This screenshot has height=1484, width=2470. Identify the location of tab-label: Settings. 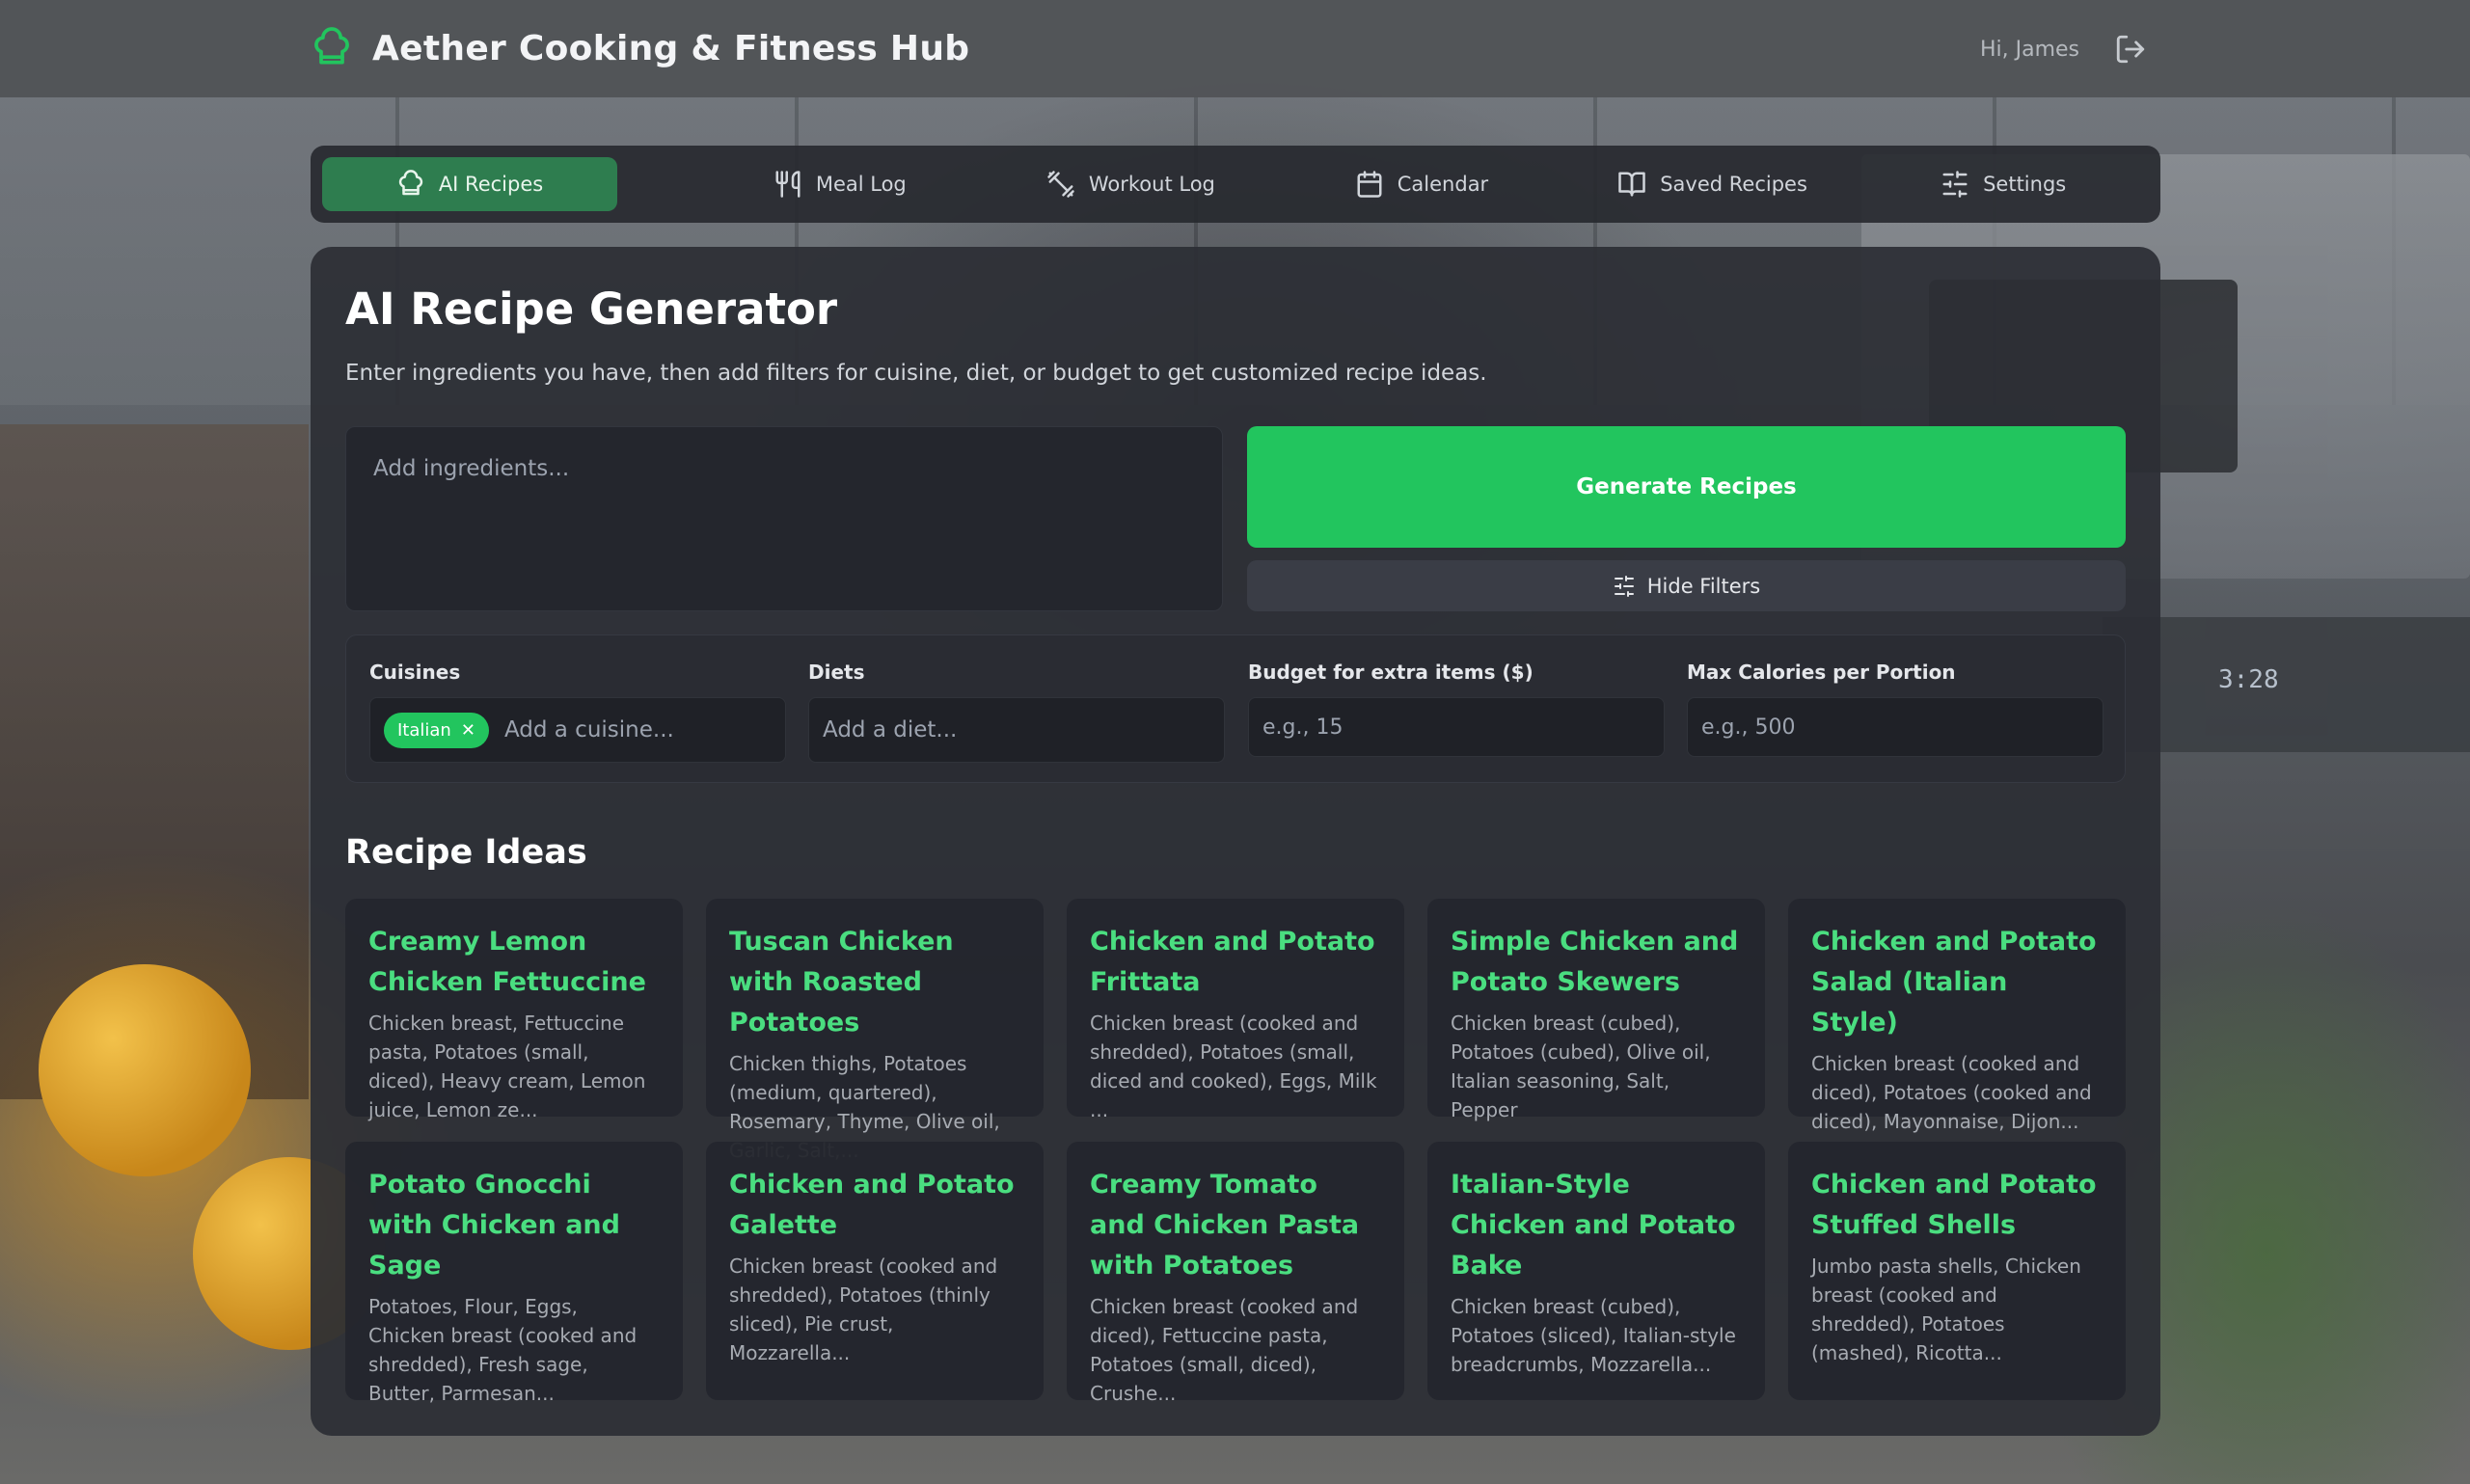
(2025, 184).